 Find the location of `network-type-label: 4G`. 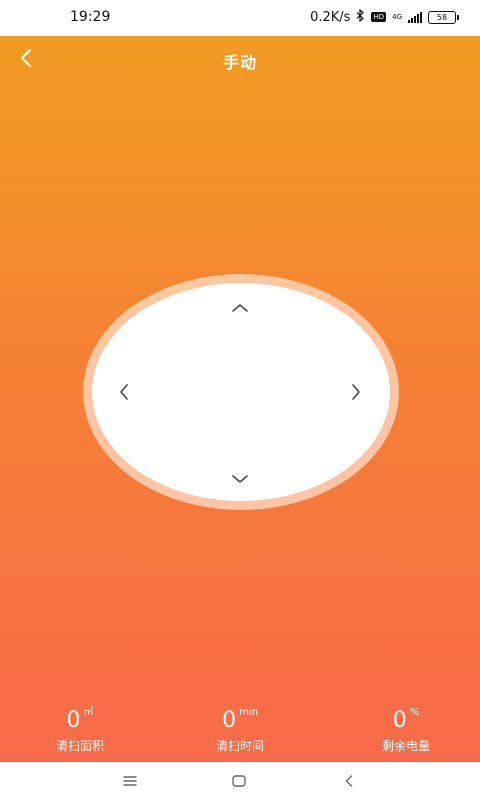

network-type-label: 4G is located at coordinates (397, 16).